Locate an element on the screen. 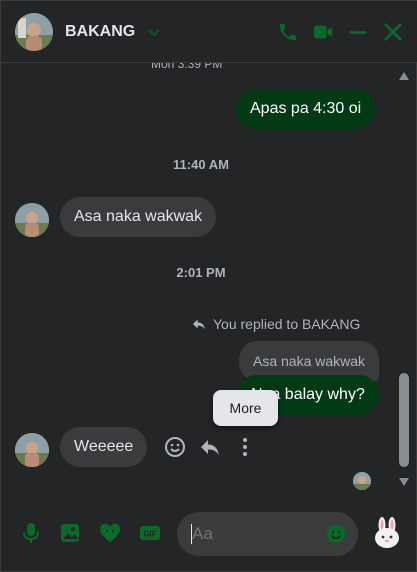 The image size is (417, 572). timestamp: 11:40 AM is located at coordinates (201, 164).